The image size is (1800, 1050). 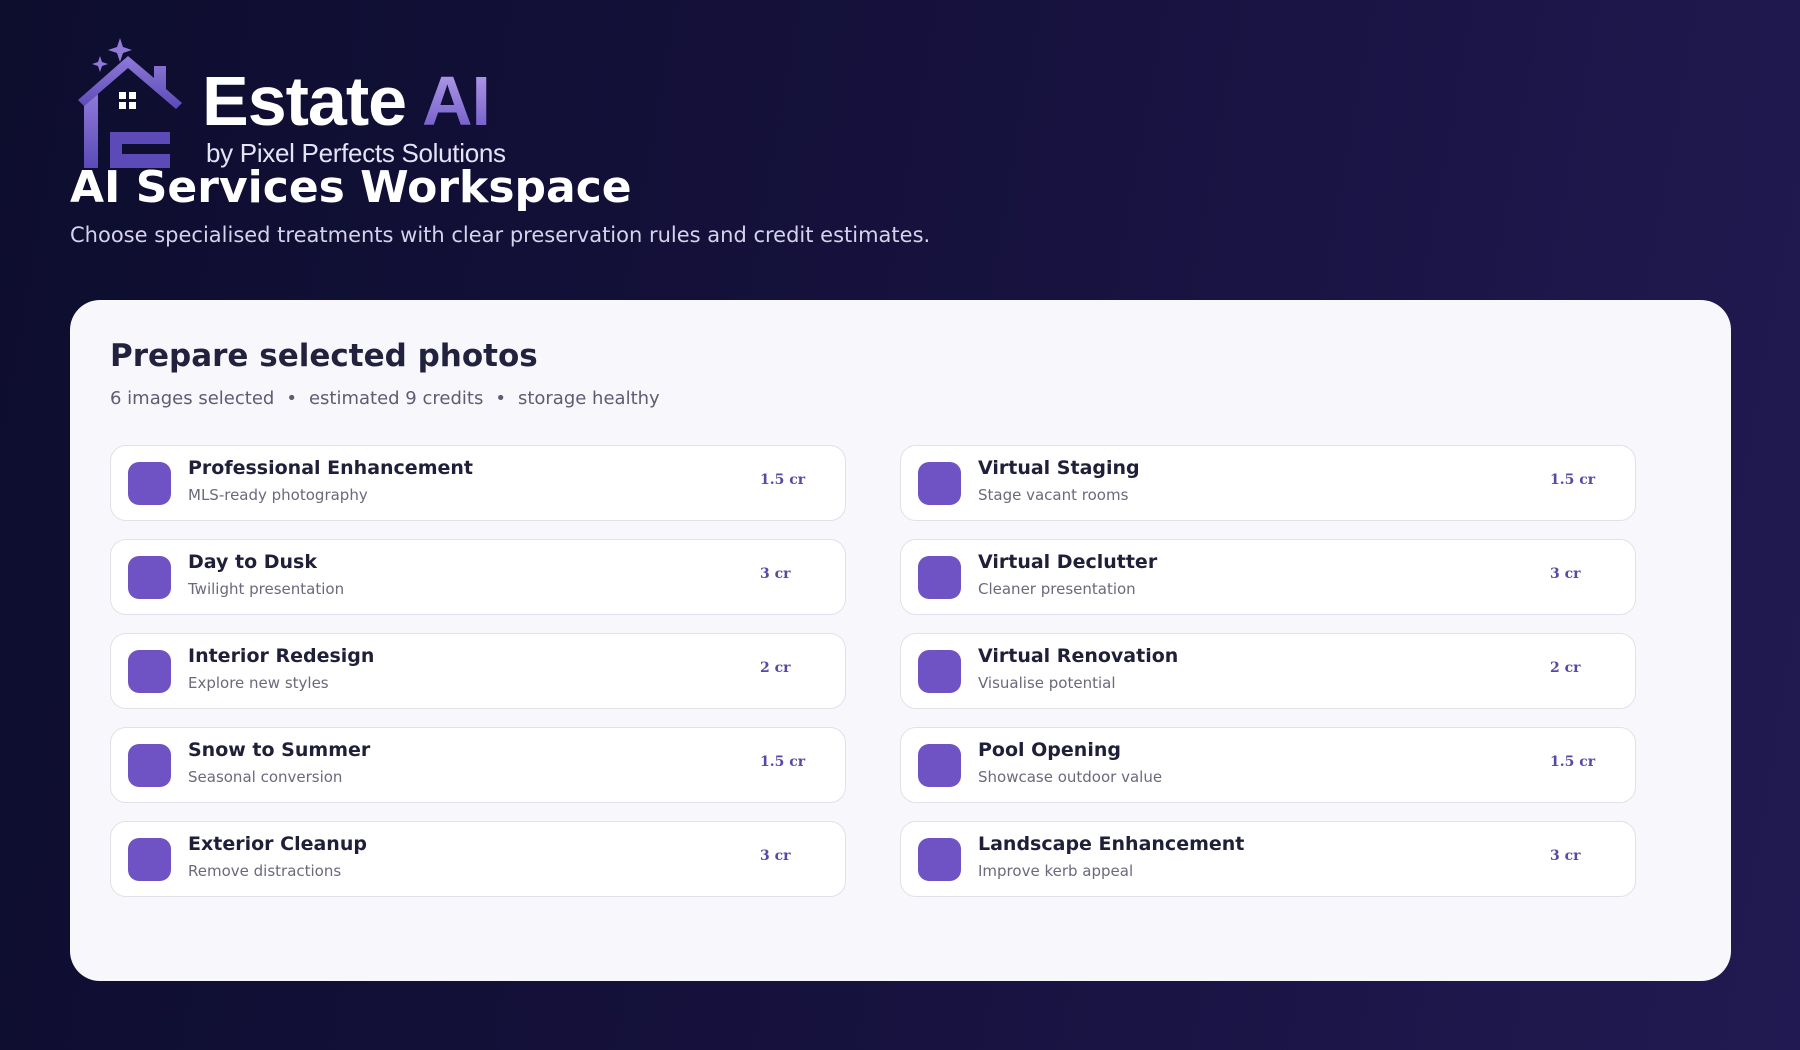 What do you see at coordinates (1070, 777) in the screenshot?
I see `service-description: Showcase outdoor value` at bounding box center [1070, 777].